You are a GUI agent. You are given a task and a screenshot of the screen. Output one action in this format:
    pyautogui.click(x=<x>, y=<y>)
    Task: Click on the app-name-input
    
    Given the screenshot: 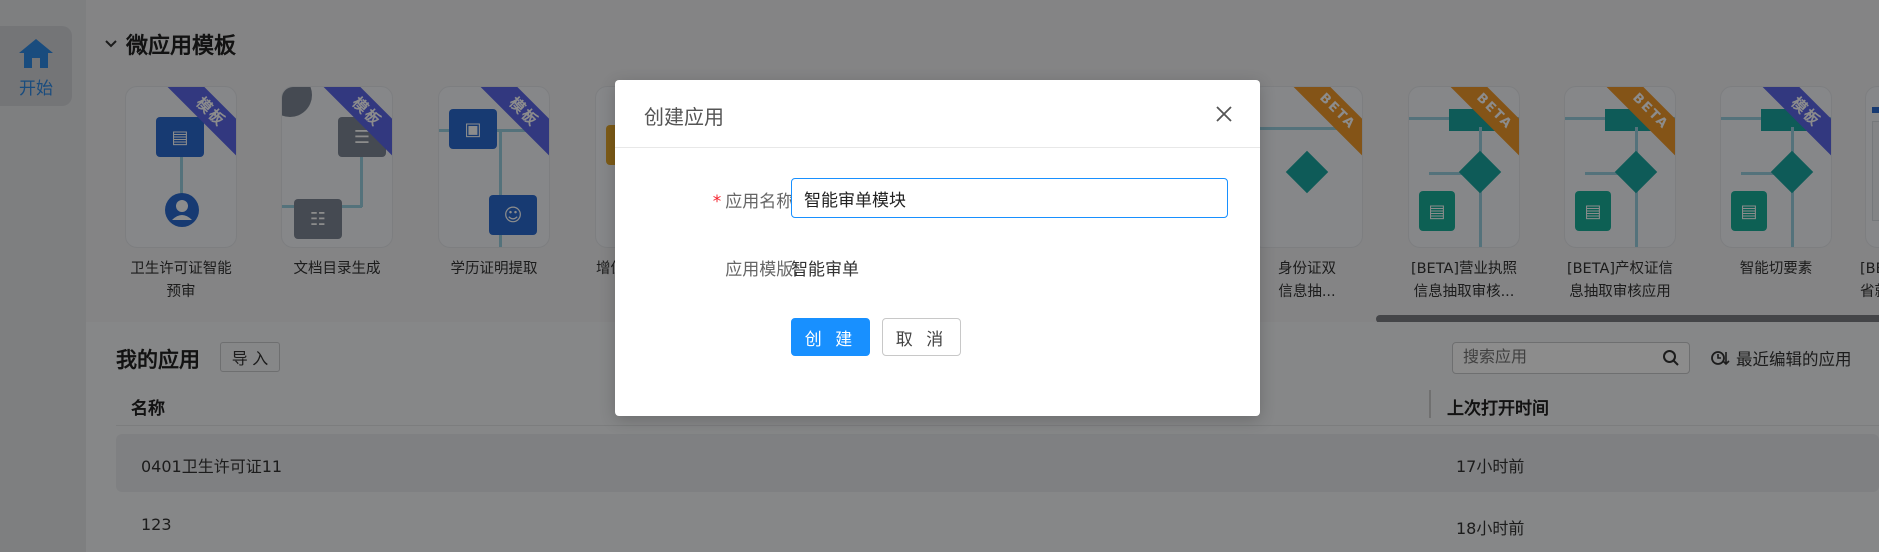 What is the action you would take?
    pyautogui.click(x=1009, y=198)
    